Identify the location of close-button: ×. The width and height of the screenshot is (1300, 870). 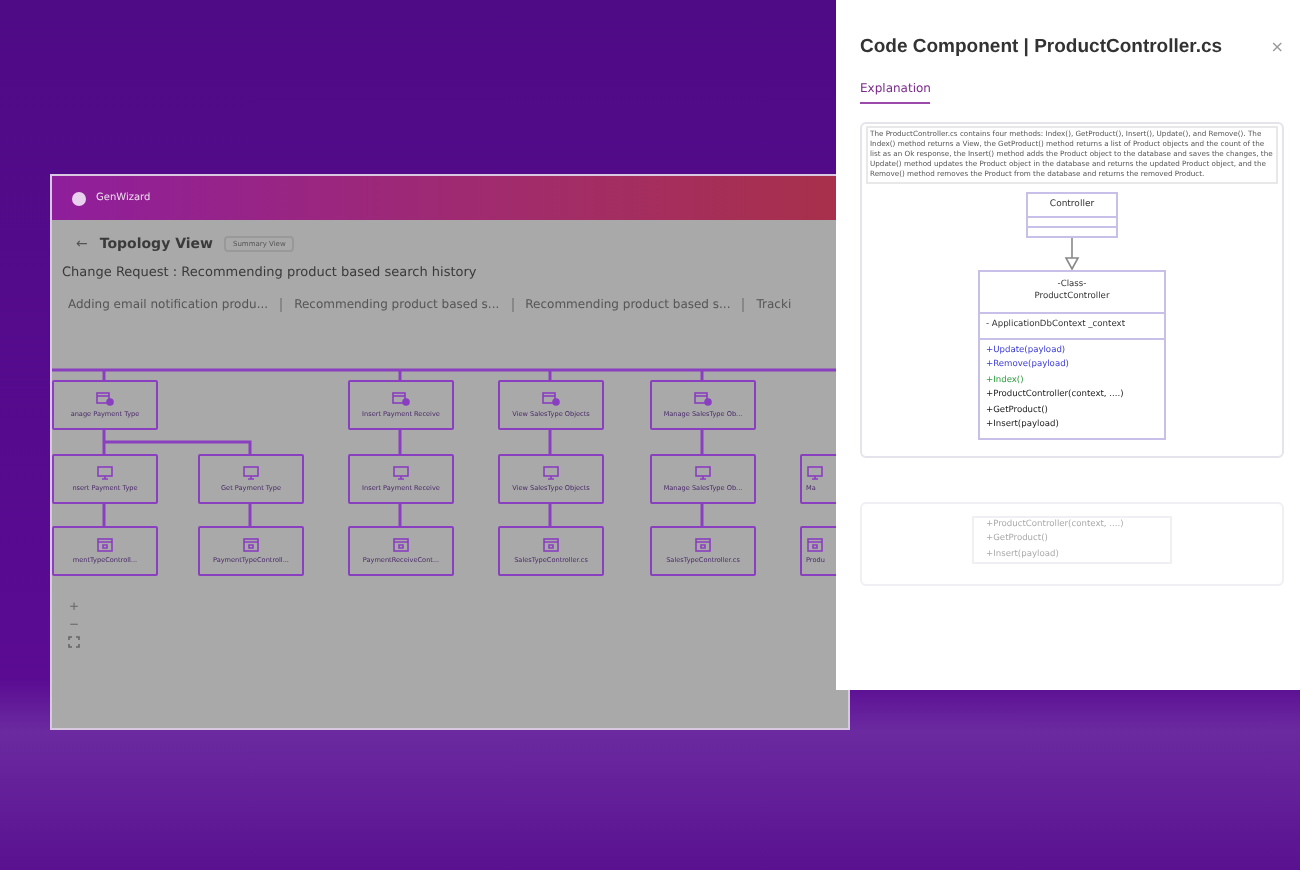
(1277, 47).